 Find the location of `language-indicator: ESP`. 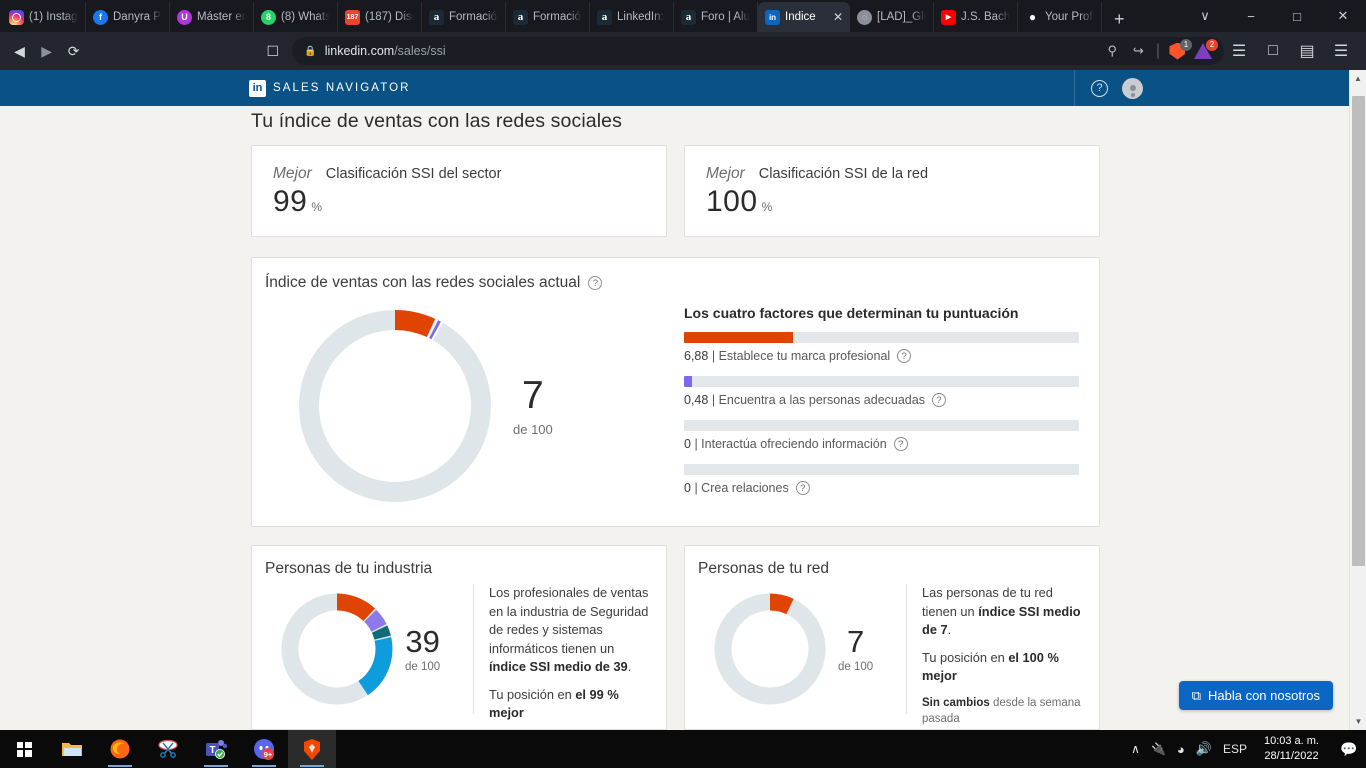

language-indicator: ESP is located at coordinates (1235, 749).